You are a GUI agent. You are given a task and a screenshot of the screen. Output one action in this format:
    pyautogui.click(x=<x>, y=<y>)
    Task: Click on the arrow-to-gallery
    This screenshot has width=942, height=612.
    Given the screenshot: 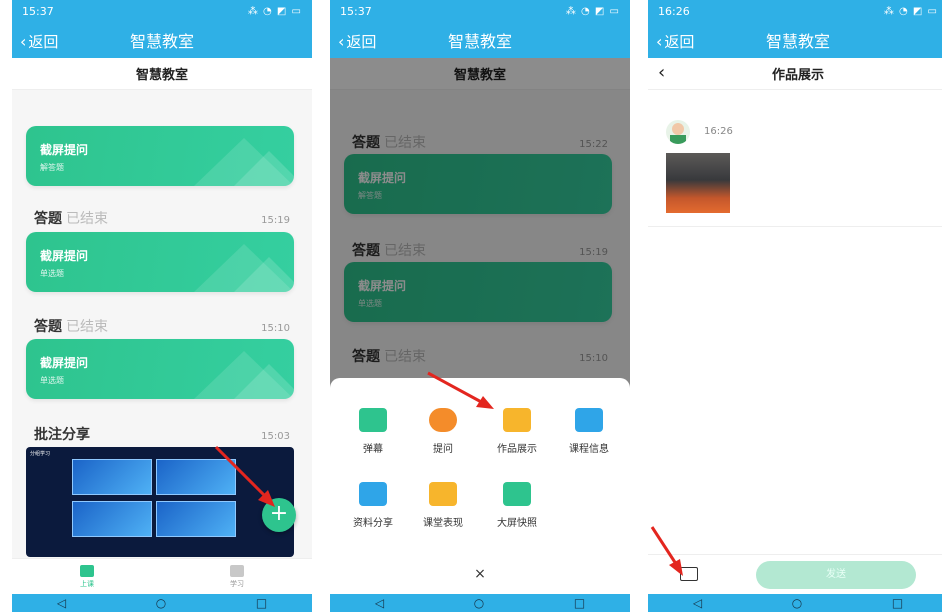 What is the action you would take?
    pyautogui.click(x=460, y=390)
    